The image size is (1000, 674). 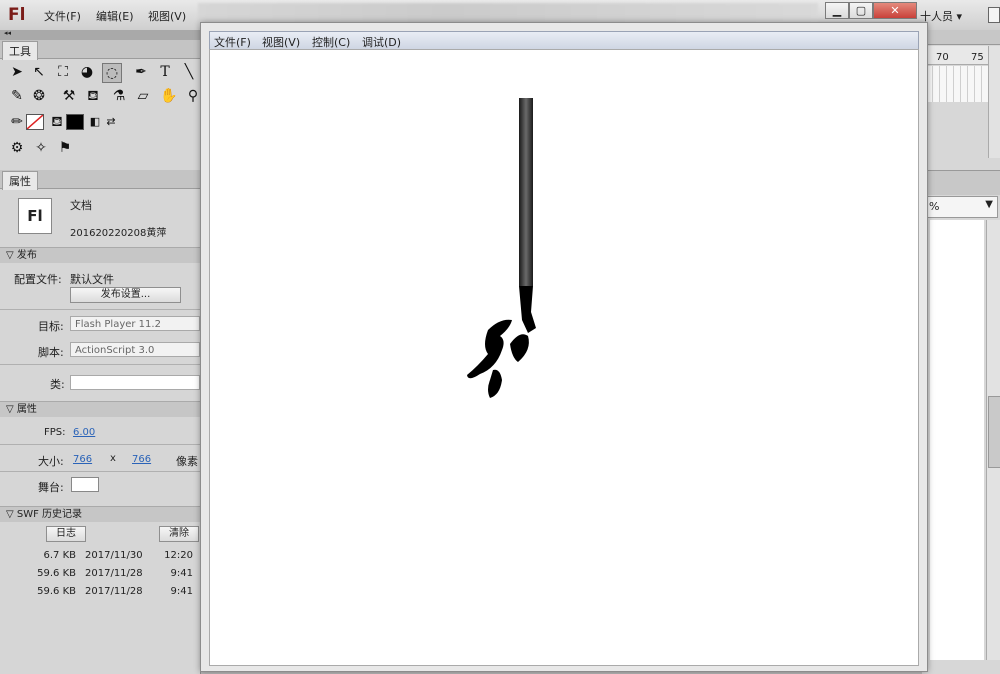 I want to click on pencil-tool-icon: ✎, so click(x=17, y=96).